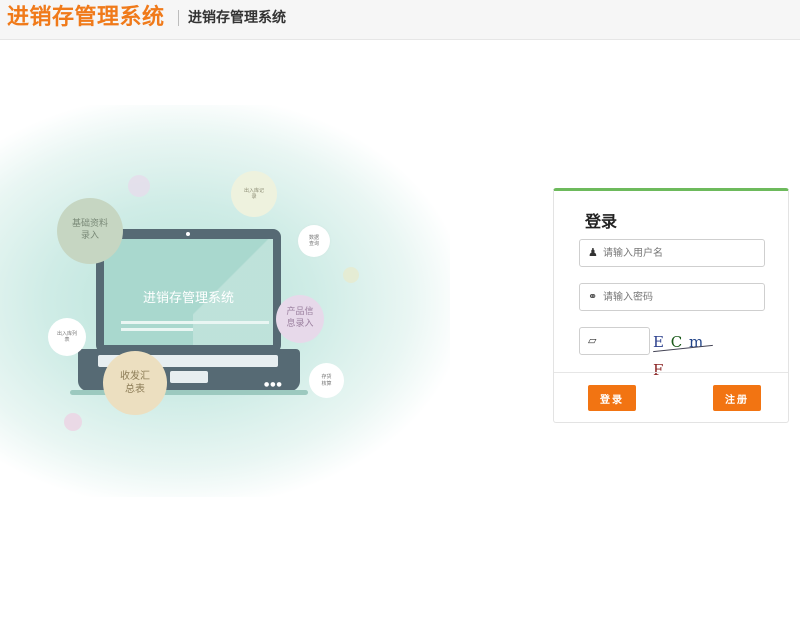  I want to click on bubble-summary: 收发汇总表, so click(135, 383).